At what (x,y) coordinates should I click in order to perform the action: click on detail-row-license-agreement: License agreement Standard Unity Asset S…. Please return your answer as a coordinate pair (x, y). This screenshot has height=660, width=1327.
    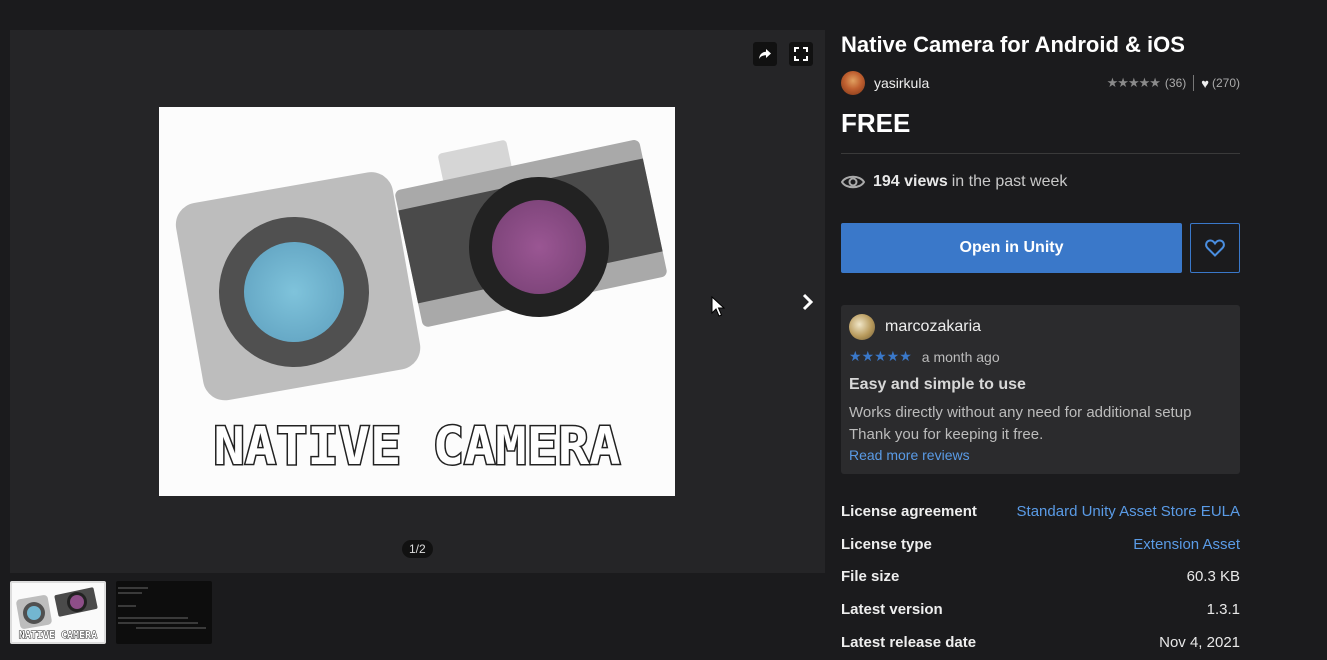
    Looking at the image, I should click on (1040, 511).